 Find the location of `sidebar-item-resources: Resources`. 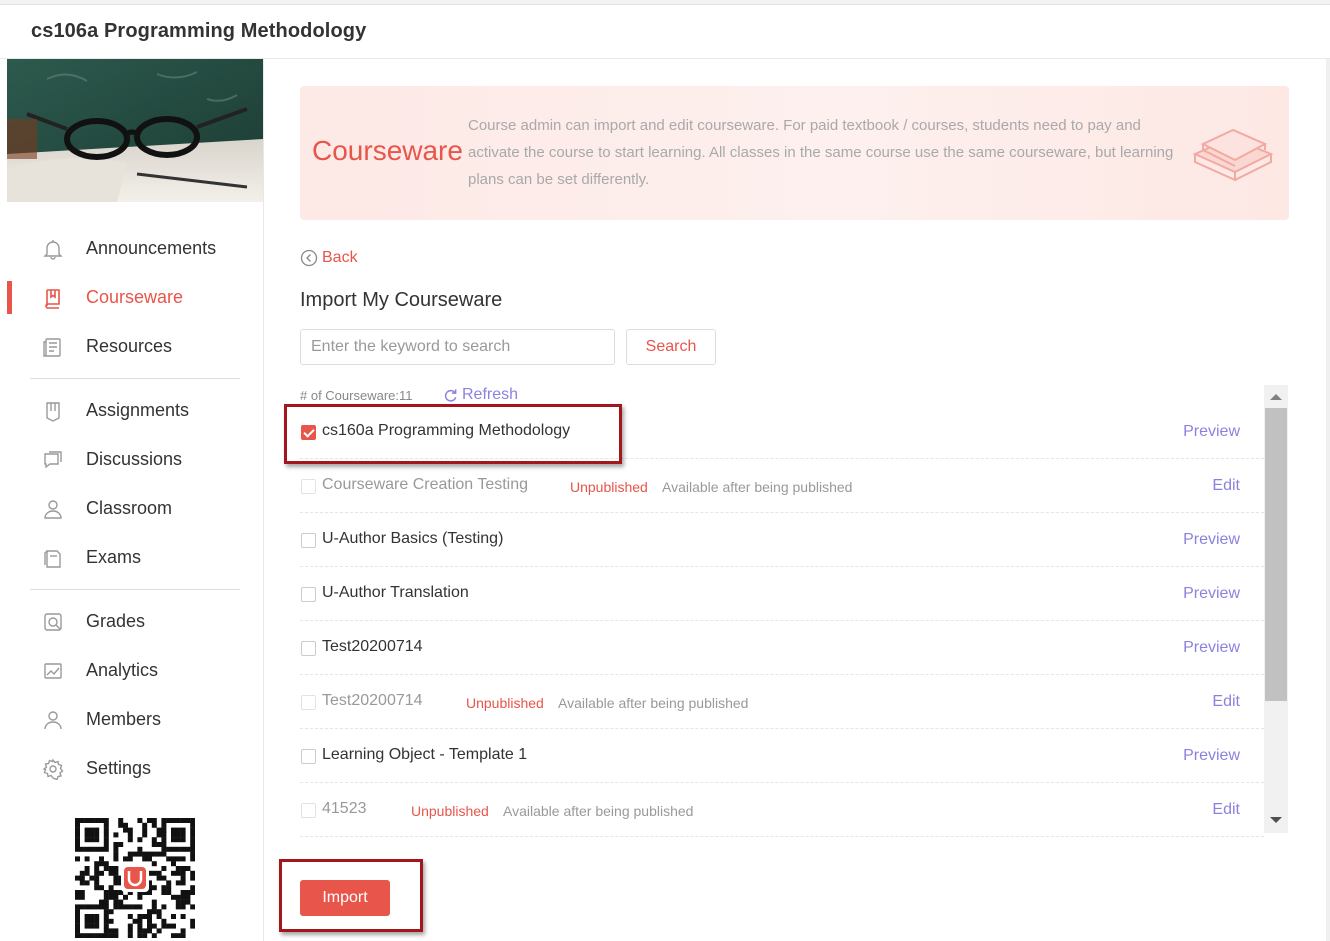

sidebar-item-resources: Resources is located at coordinates (135, 346).